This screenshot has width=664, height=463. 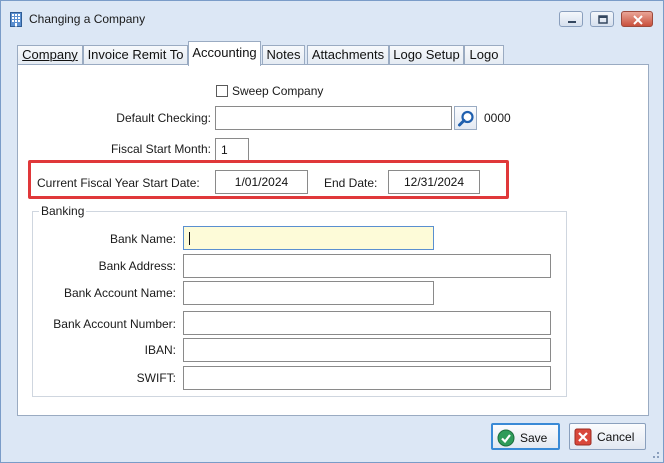 I want to click on minimize-button, so click(x=571, y=19).